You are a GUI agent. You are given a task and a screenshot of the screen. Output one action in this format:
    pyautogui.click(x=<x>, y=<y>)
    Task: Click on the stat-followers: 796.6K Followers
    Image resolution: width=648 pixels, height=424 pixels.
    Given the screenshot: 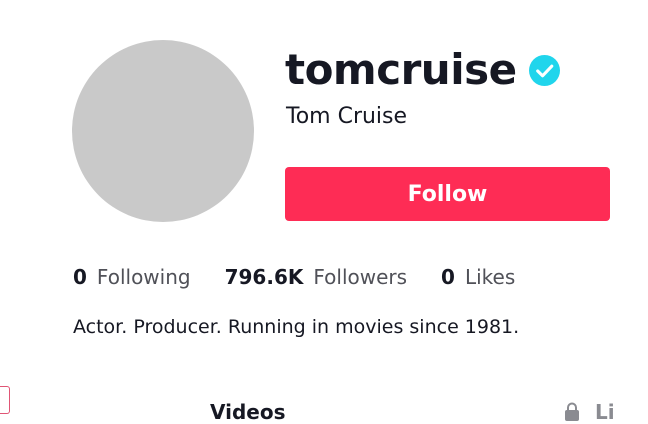 What is the action you would take?
    pyautogui.click(x=316, y=277)
    